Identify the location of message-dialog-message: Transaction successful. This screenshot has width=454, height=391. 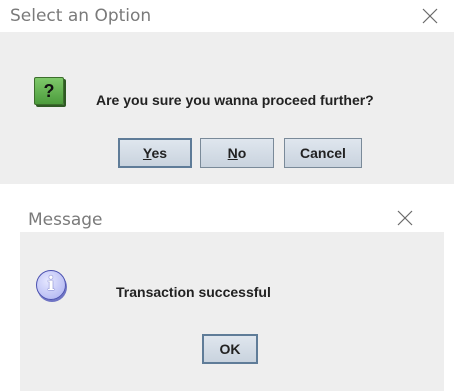
(193, 292).